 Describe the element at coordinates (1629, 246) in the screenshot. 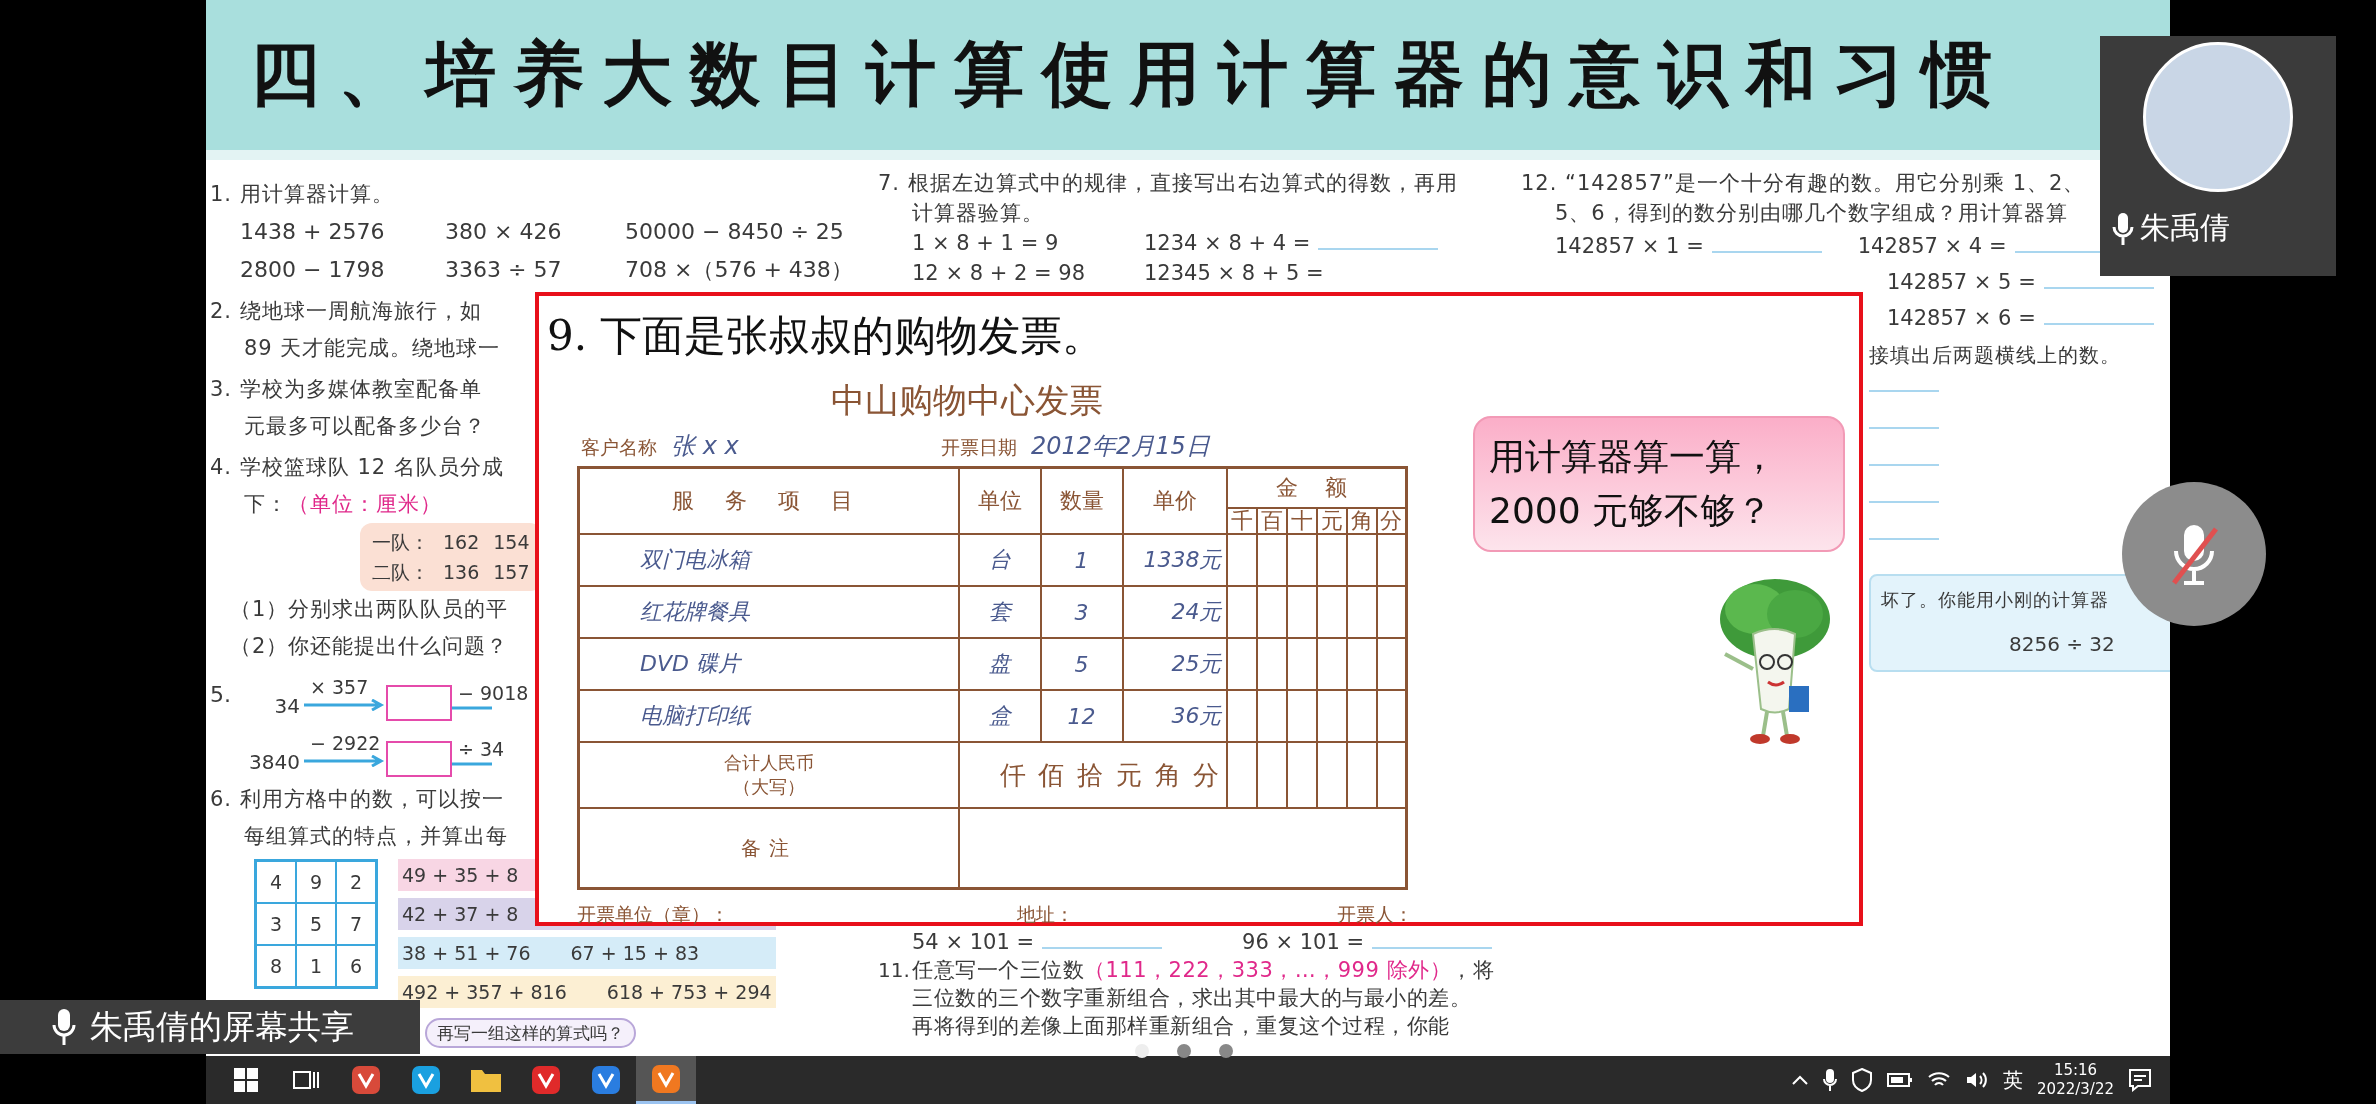

I see `expression: 142857 × 1 =` at that location.